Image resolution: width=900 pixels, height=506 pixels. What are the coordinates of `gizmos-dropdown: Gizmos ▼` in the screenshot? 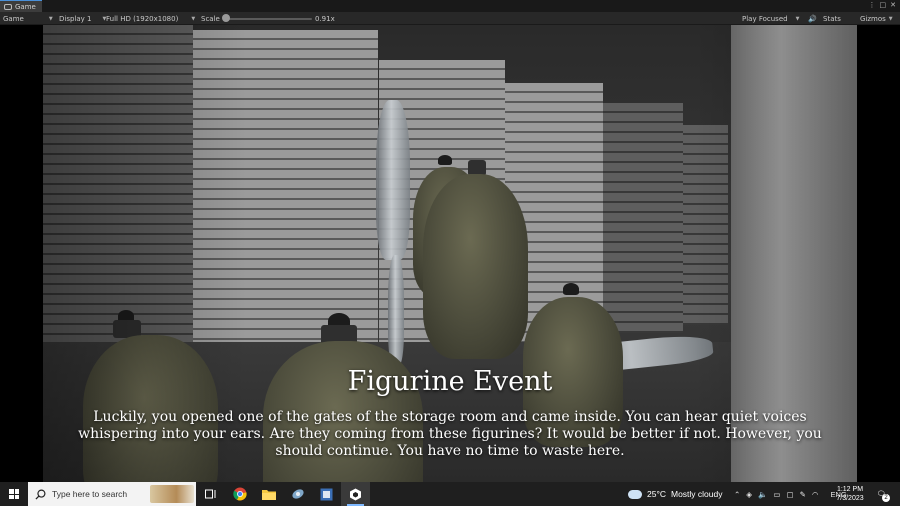 It's located at (876, 18).